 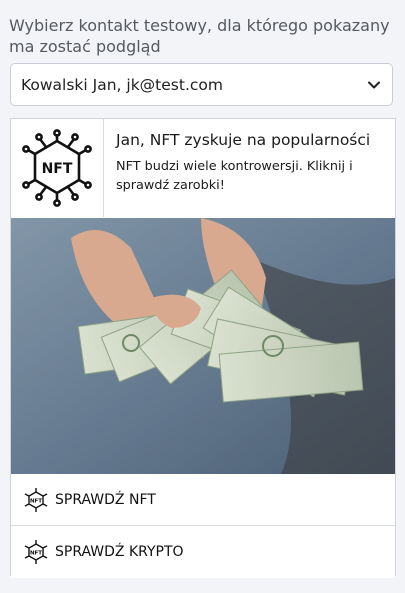 What do you see at coordinates (203, 500) in the screenshot?
I see `check-nft-button: NFT SPRAWDŹ NFT` at bounding box center [203, 500].